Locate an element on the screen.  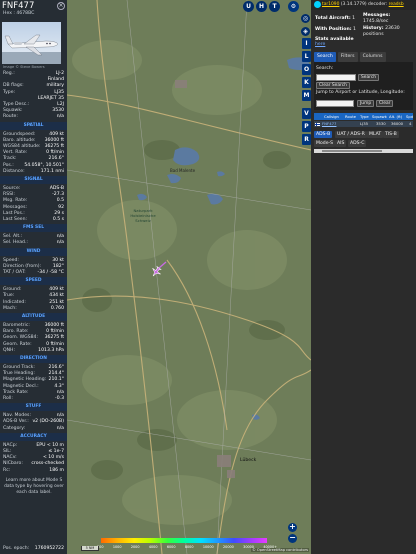
search-button: Search is located at coordinates (369, 77).